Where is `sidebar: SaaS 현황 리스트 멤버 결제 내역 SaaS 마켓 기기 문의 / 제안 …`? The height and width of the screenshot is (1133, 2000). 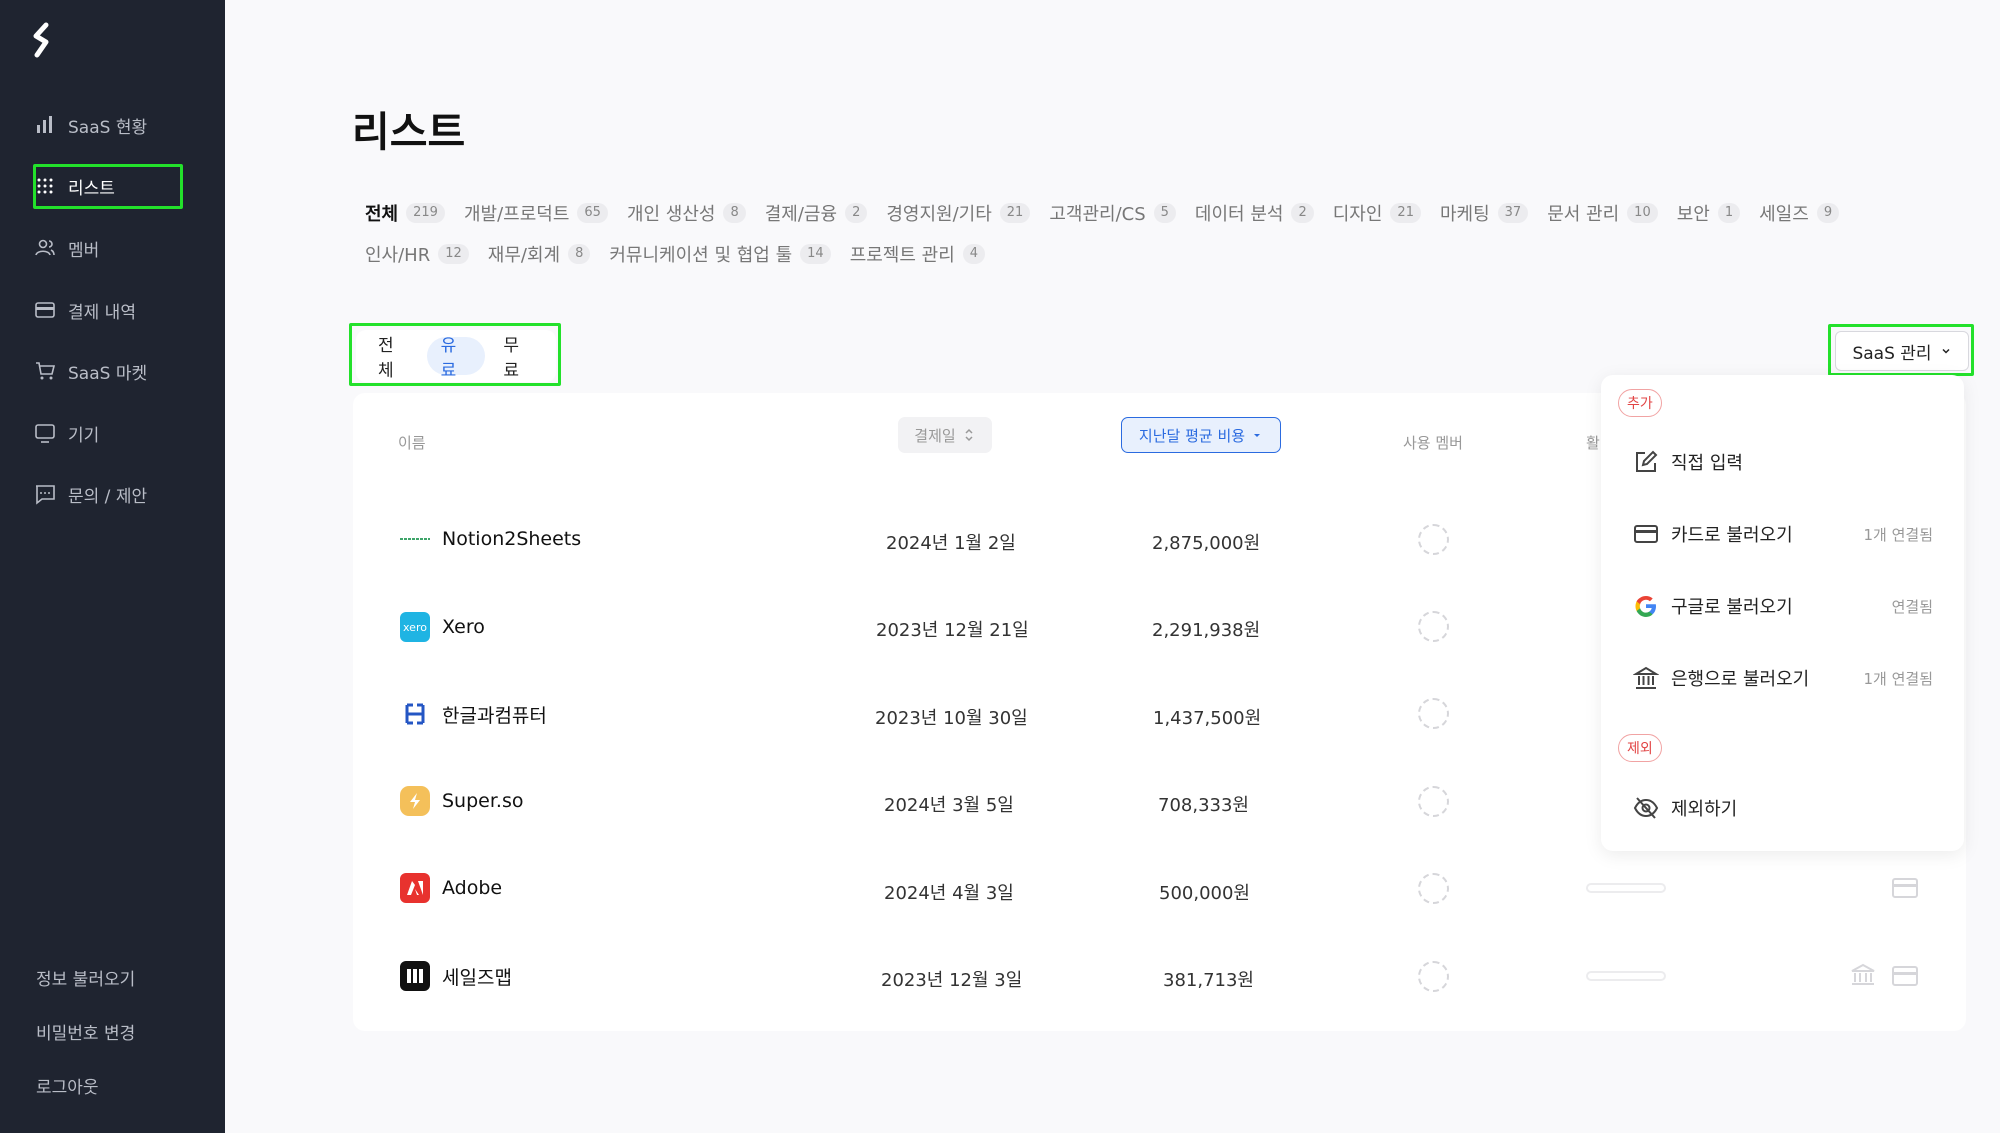 sidebar: SaaS 현황 리스트 멤버 결제 내역 SaaS 마켓 기기 문의 / 제안 … is located at coordinates (112, 566).